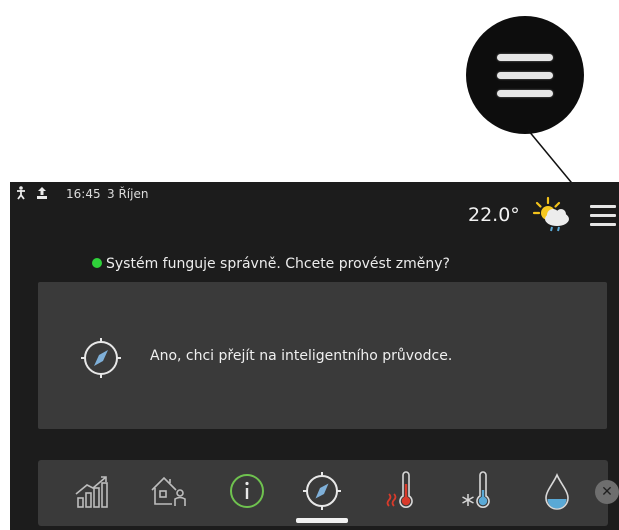 The width and height of the screenshot is (619, 530). Describe the element at coordinates (314, 194) in the screenshot. I see `status-bar: 16:45 3 Říjen` at that location.